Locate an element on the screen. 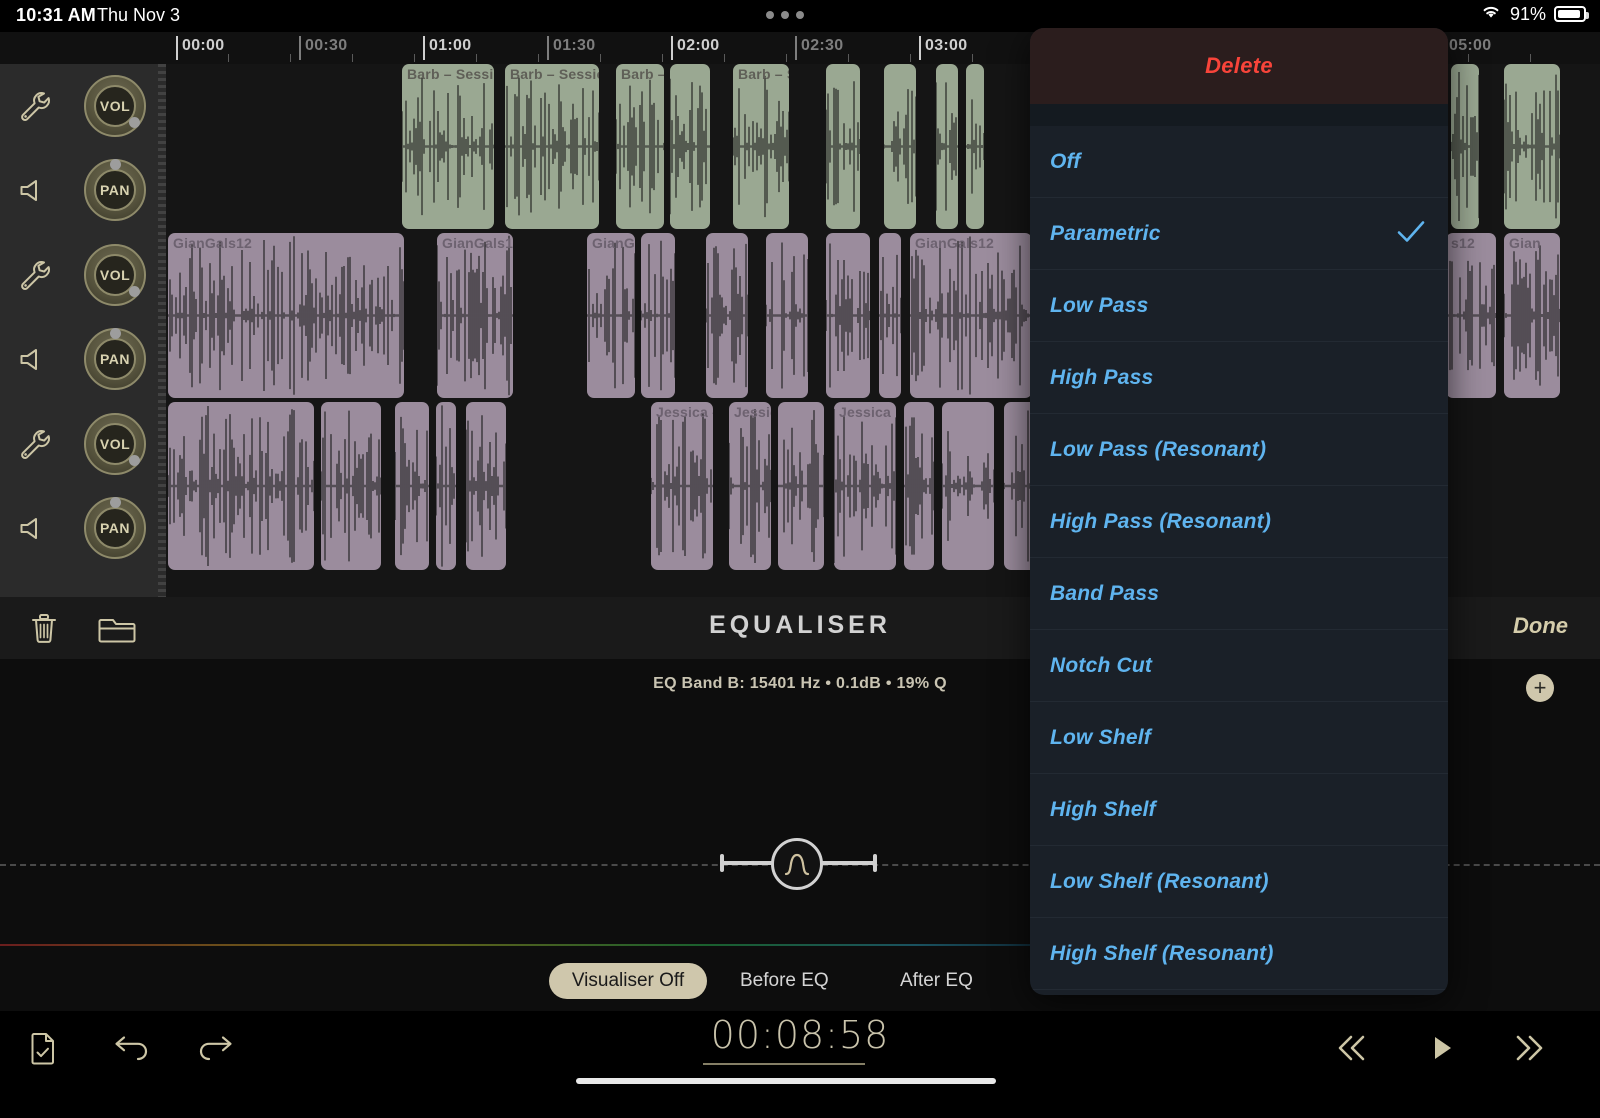 The image size is (1600, 1118). clip-label: s12 is located at coordinates (1463, 243).